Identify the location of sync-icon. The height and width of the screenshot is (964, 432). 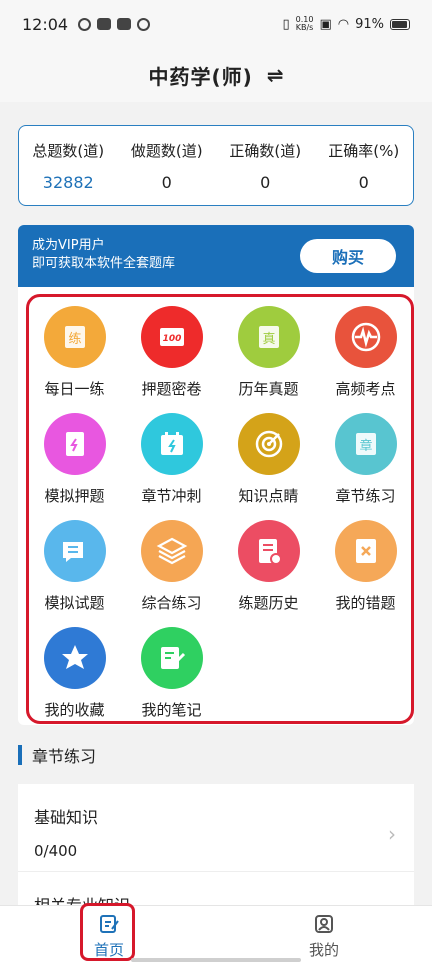
(85, 24).